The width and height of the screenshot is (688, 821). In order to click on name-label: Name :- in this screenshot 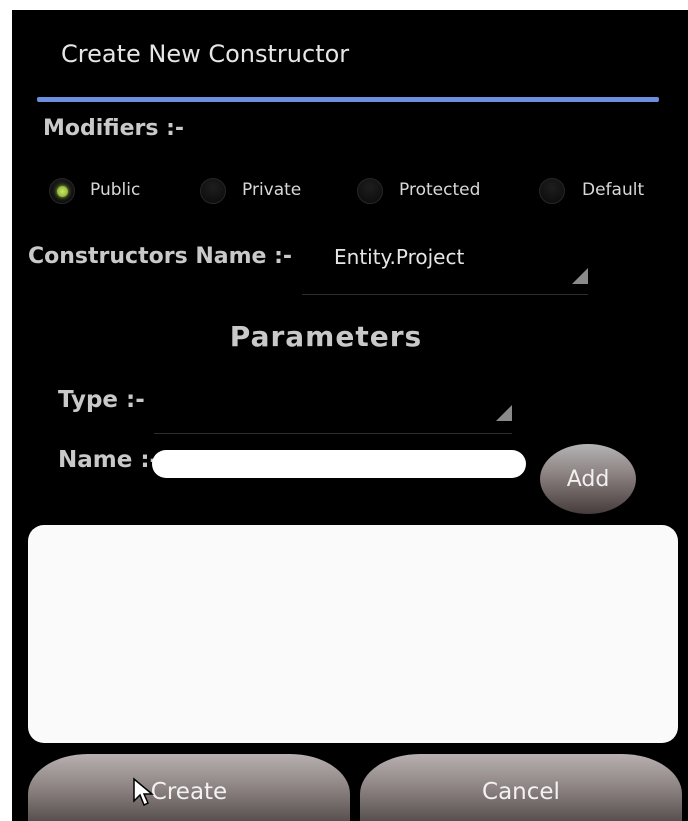, I will do `click(109, 460)`.